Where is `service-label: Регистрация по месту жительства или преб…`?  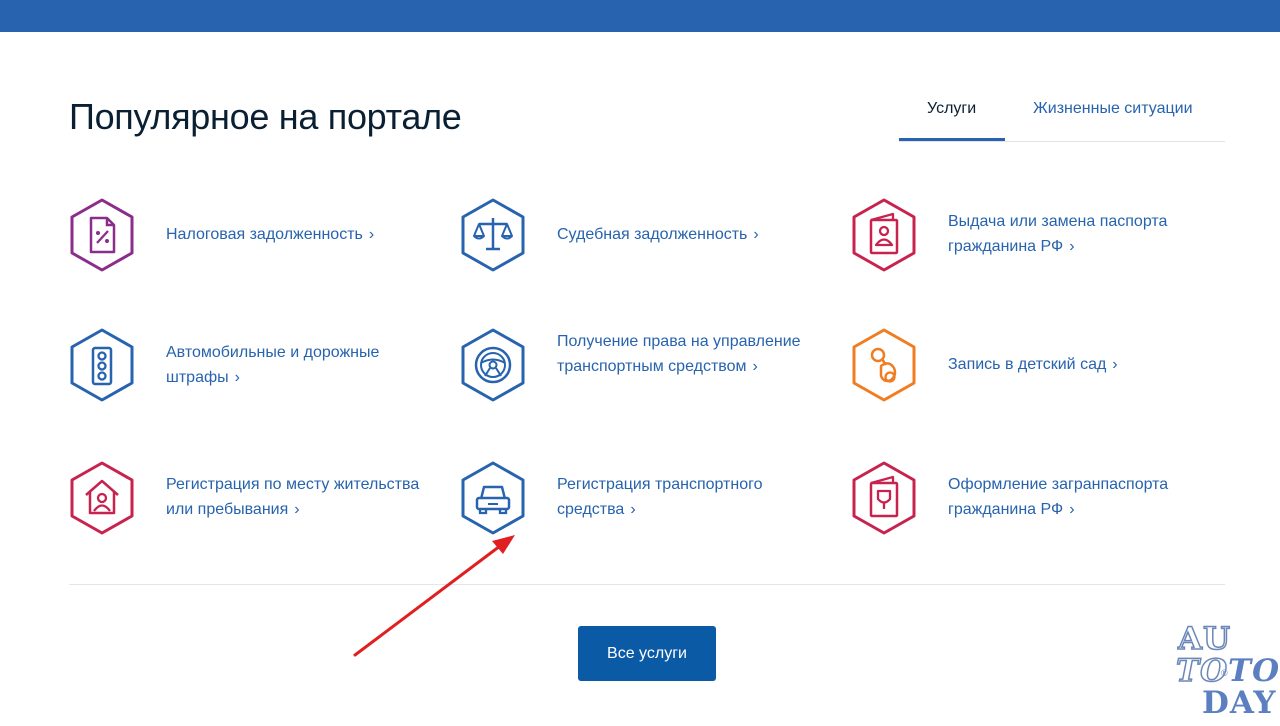
service-label: Регистрация по месту жительства или преб… is located at coordinates (293, 497).